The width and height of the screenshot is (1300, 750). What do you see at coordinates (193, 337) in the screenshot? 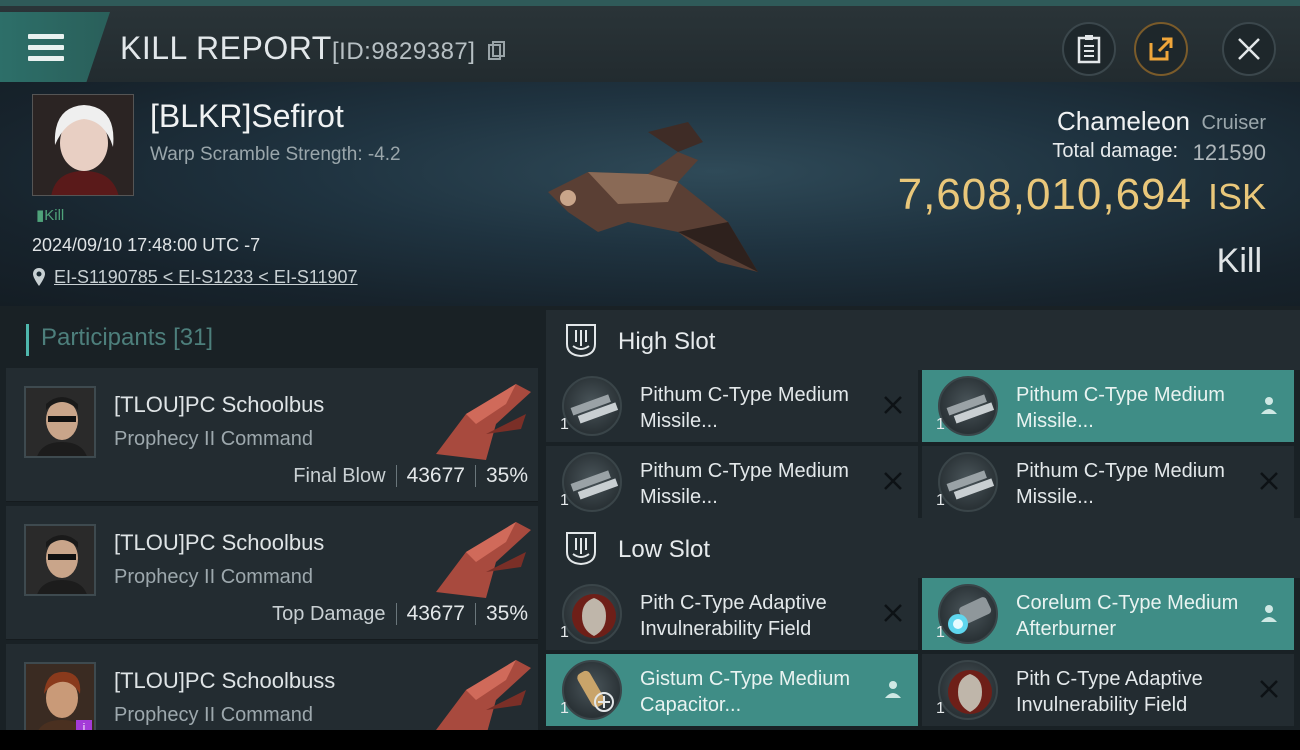
I see `participants-count: [31]` at bounding box center [193, 337].